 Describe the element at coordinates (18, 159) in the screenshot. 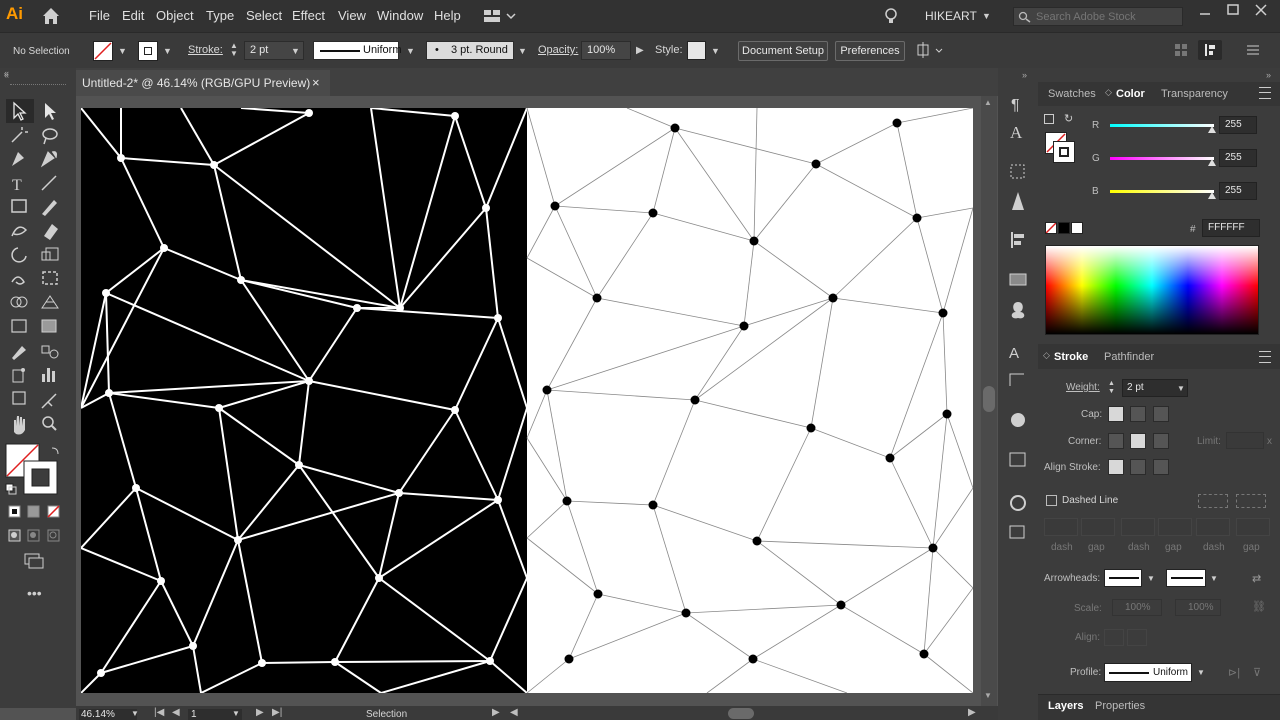

I see `pen-tool-icon` at that location.